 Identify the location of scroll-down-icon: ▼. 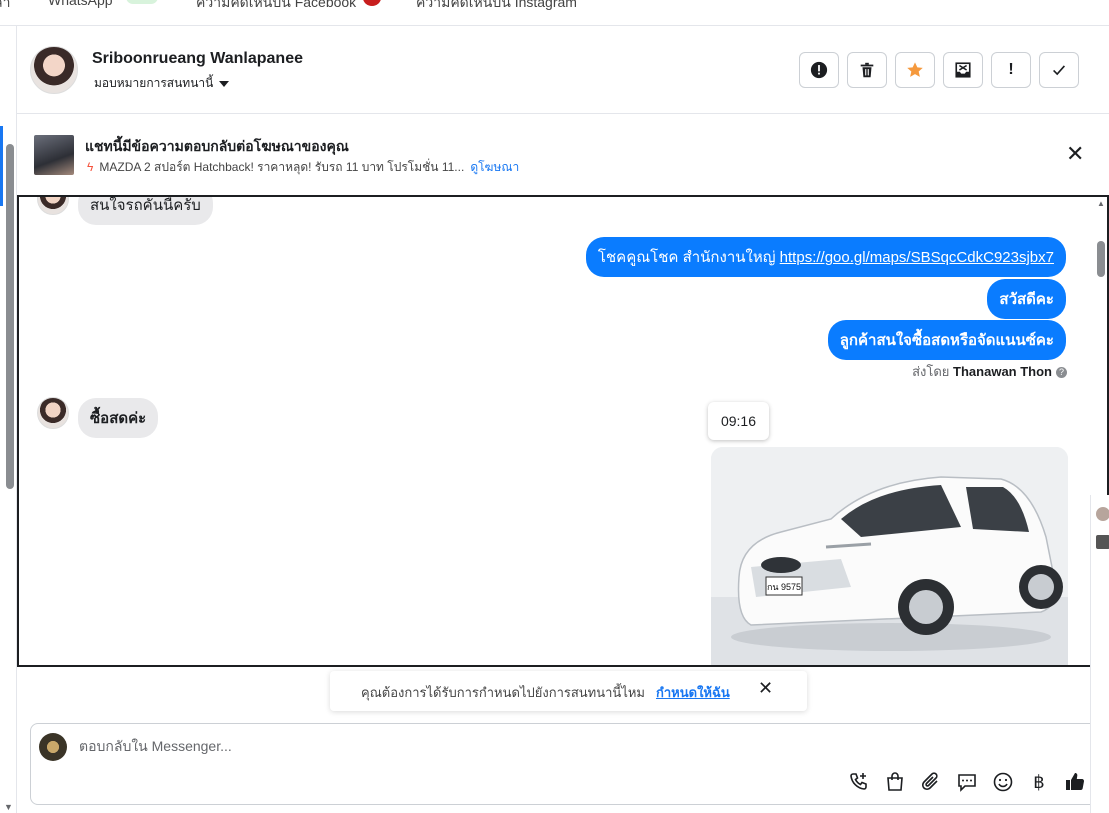
(8, 807).